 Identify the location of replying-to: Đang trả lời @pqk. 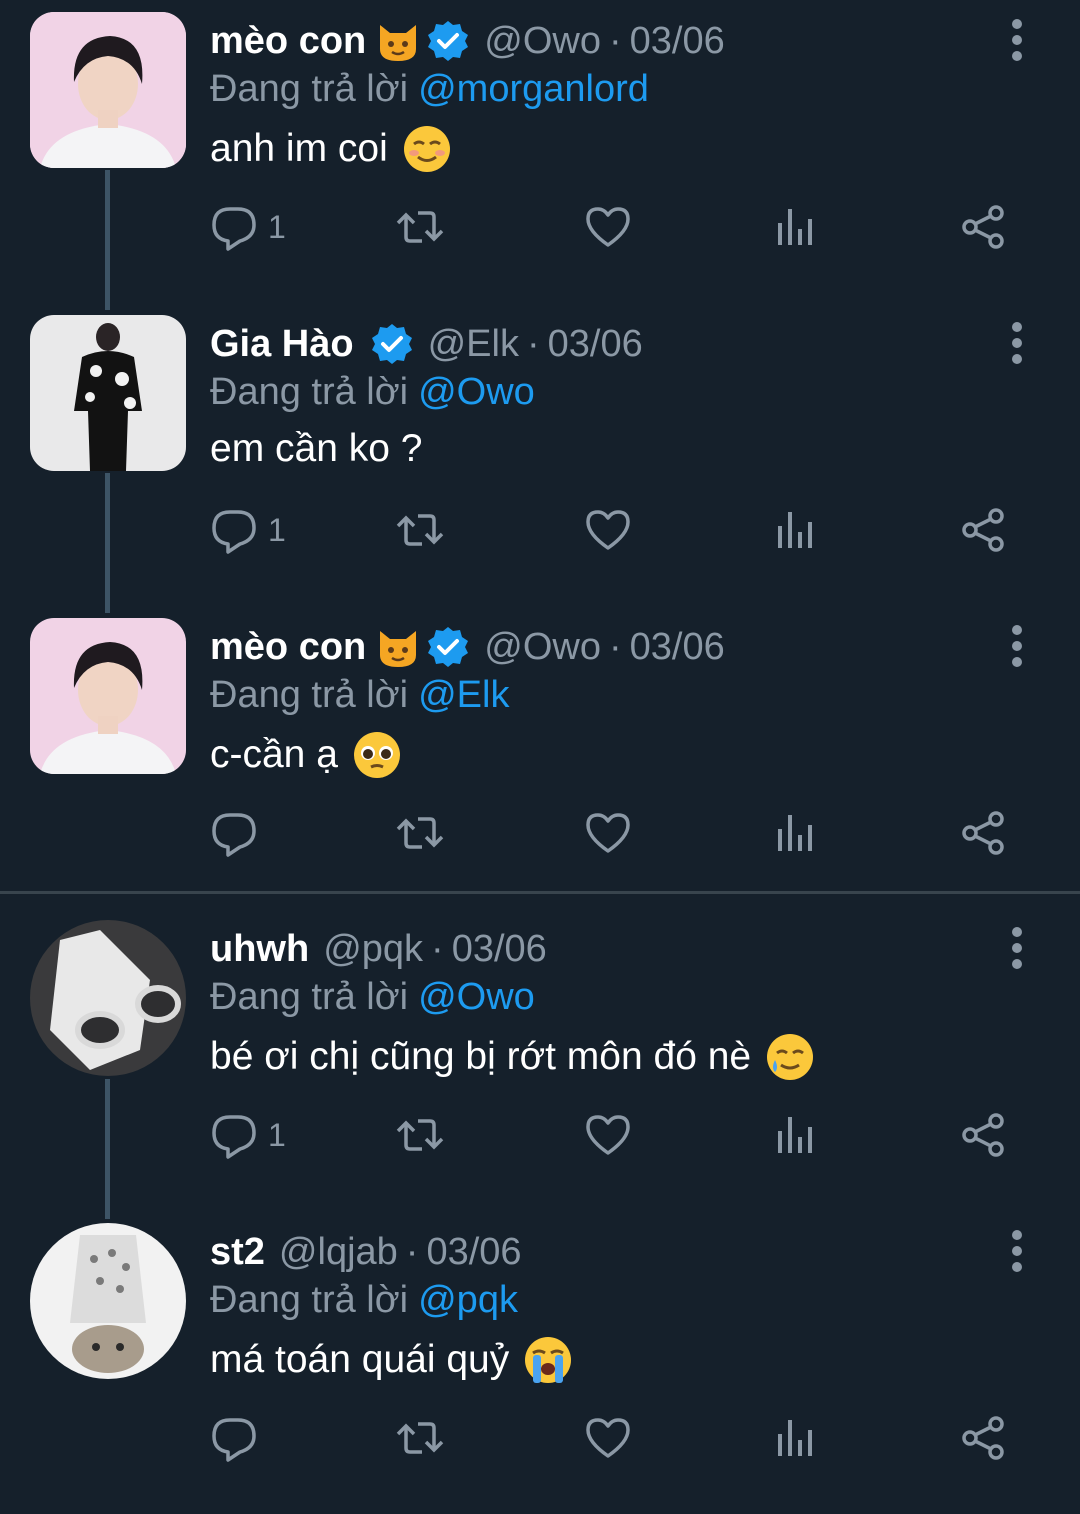
(364, 1300).